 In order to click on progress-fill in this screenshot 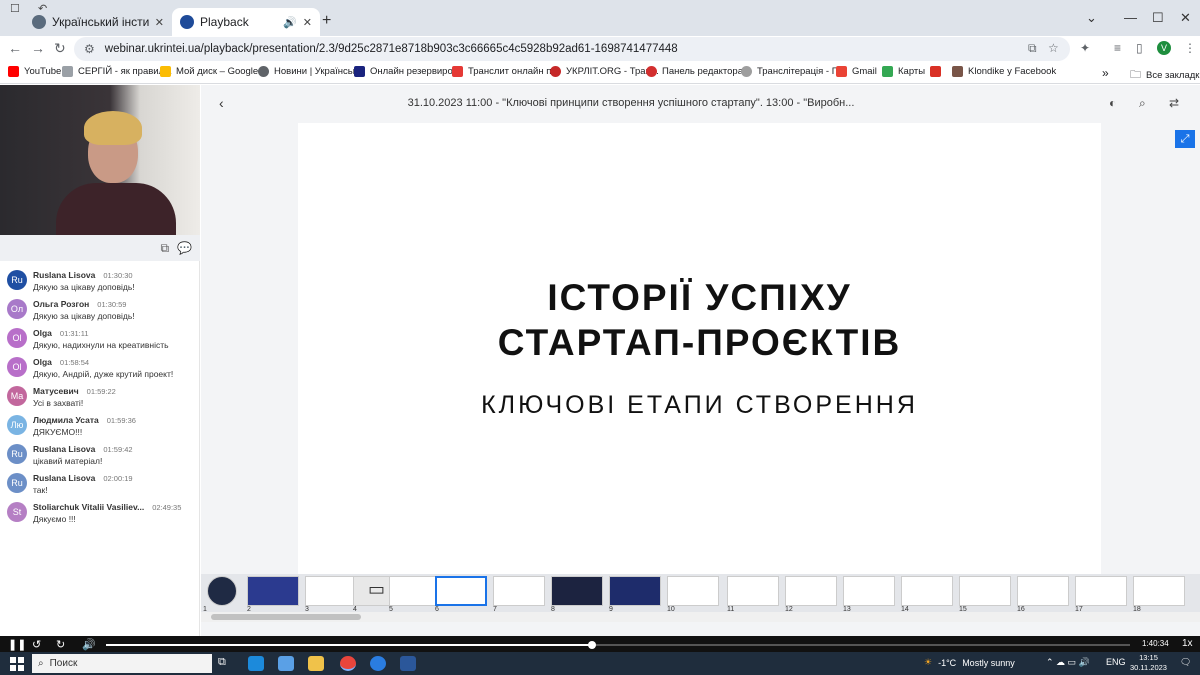, I will do `click(349, 645)`.